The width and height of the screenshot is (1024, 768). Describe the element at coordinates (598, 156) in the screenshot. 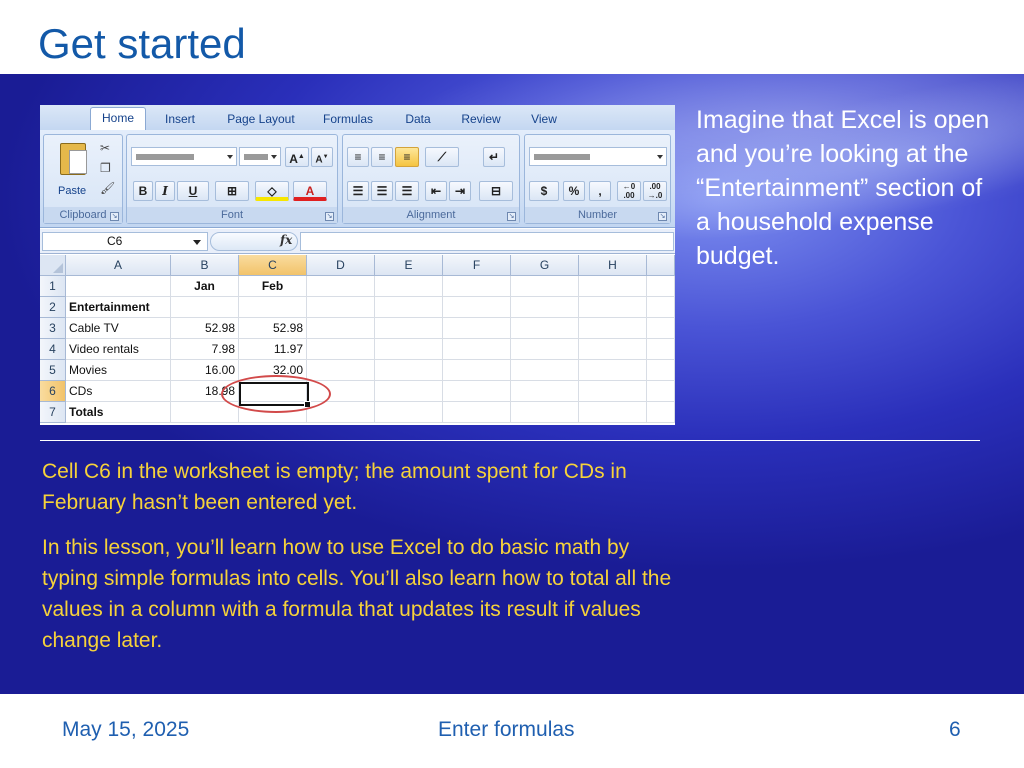

I see `number-format-combo` at that location.